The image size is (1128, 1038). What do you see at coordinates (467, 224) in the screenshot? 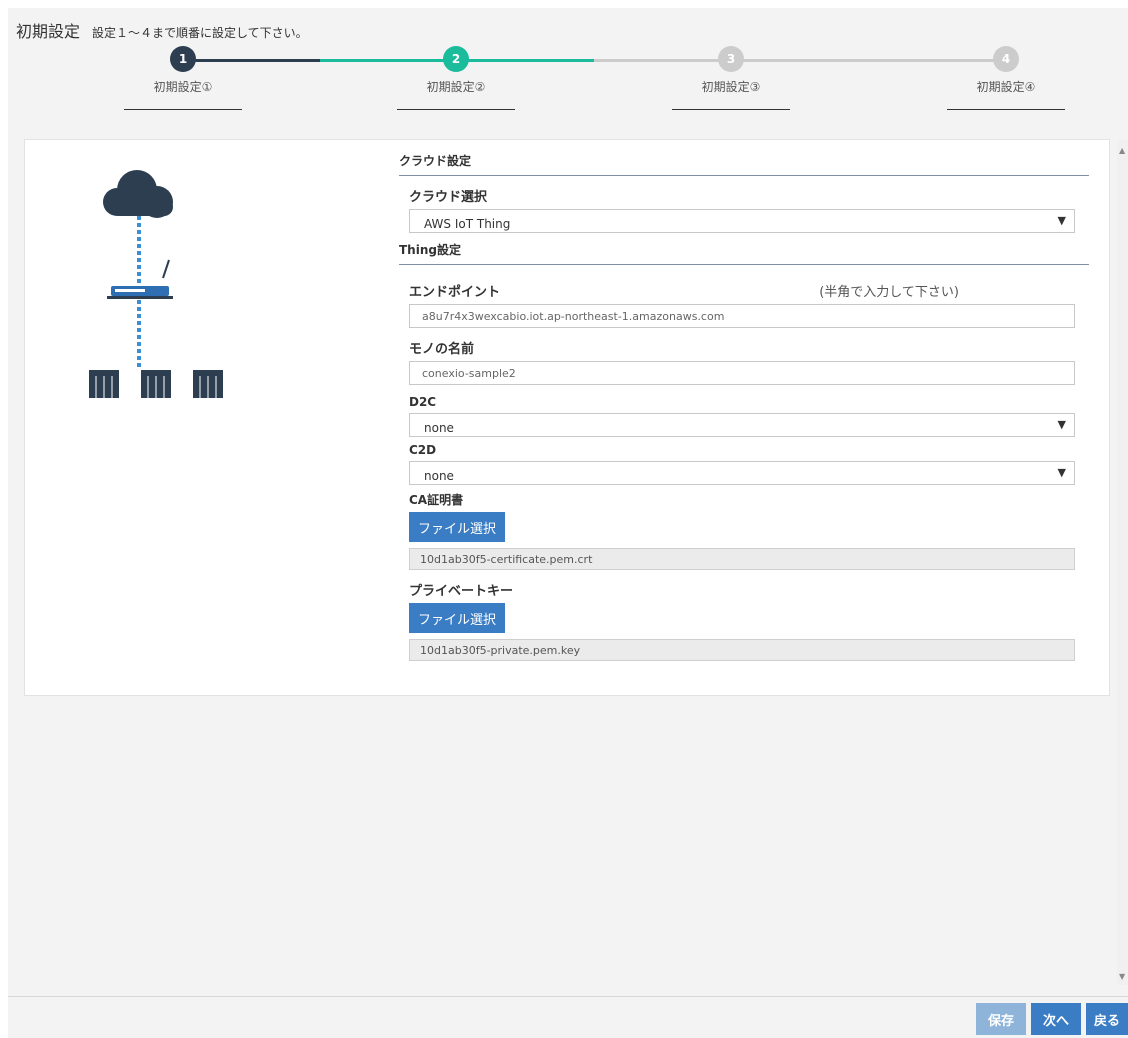
I see `cloud-select-value: AWS IoT Thing` at bounding box center [467, 224].